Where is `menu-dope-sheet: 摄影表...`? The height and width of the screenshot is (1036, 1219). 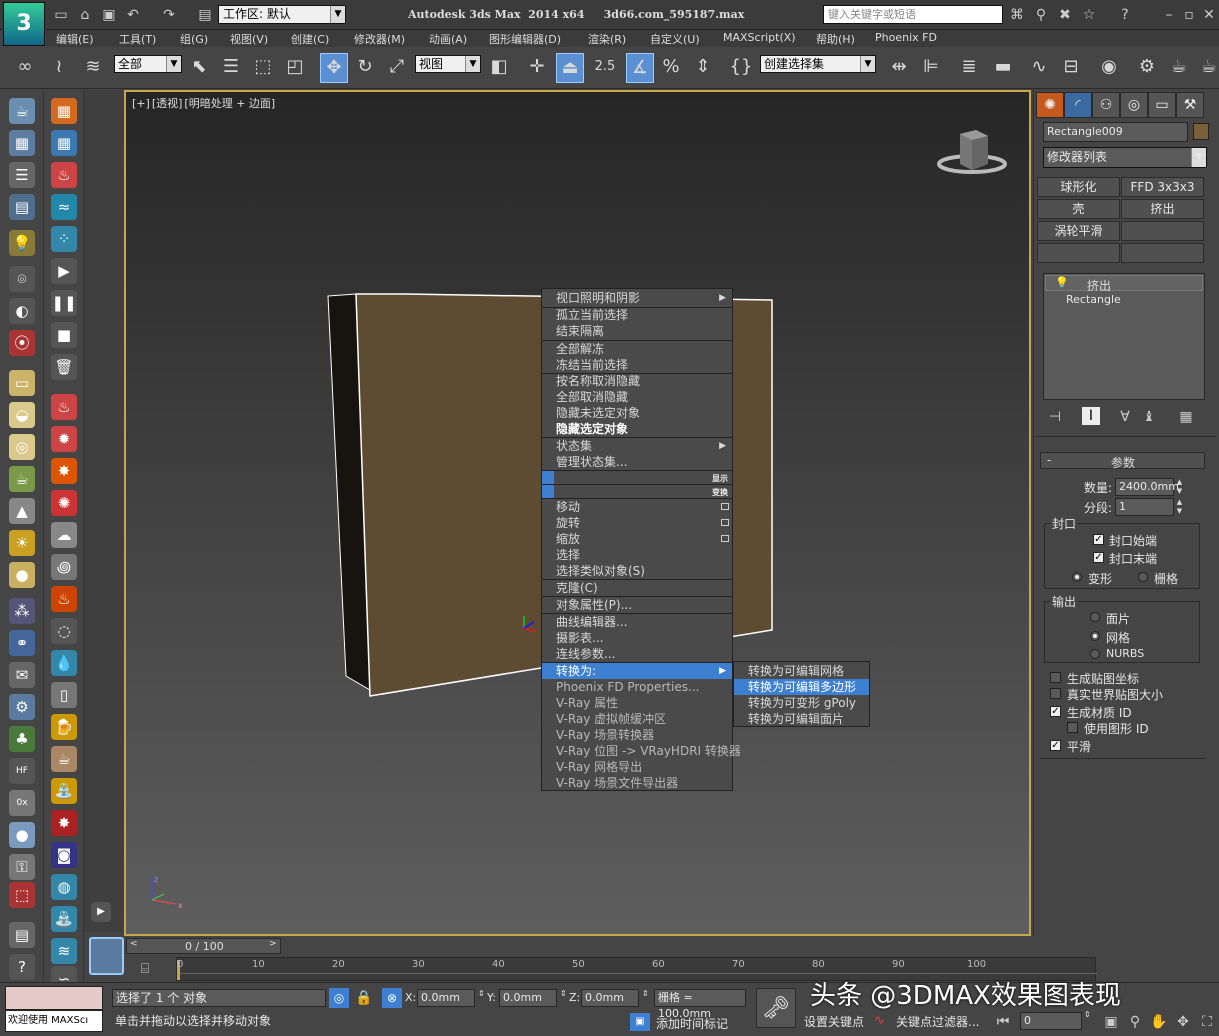 menu-dope-sheet: 摄影表... is located at coordinates (637, 638).